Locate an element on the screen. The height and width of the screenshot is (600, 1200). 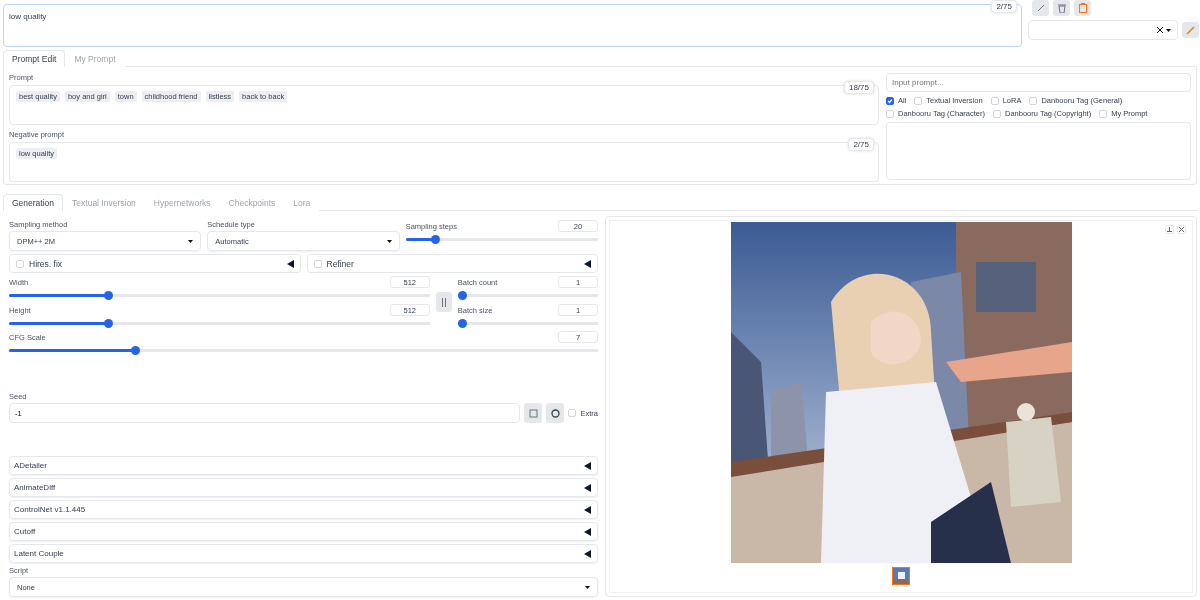
checkbox is located at coordinates (890, 100).